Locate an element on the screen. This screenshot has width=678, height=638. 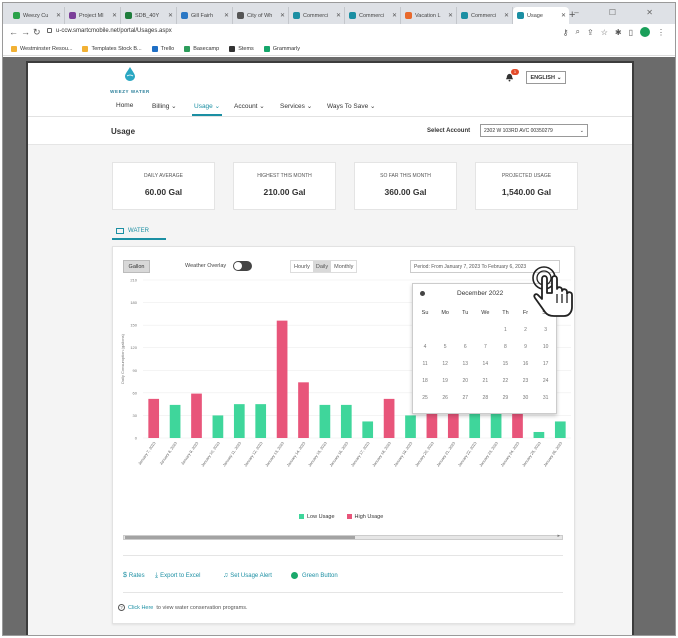
calendar-day: 22 is located at coordinates (505, 381).